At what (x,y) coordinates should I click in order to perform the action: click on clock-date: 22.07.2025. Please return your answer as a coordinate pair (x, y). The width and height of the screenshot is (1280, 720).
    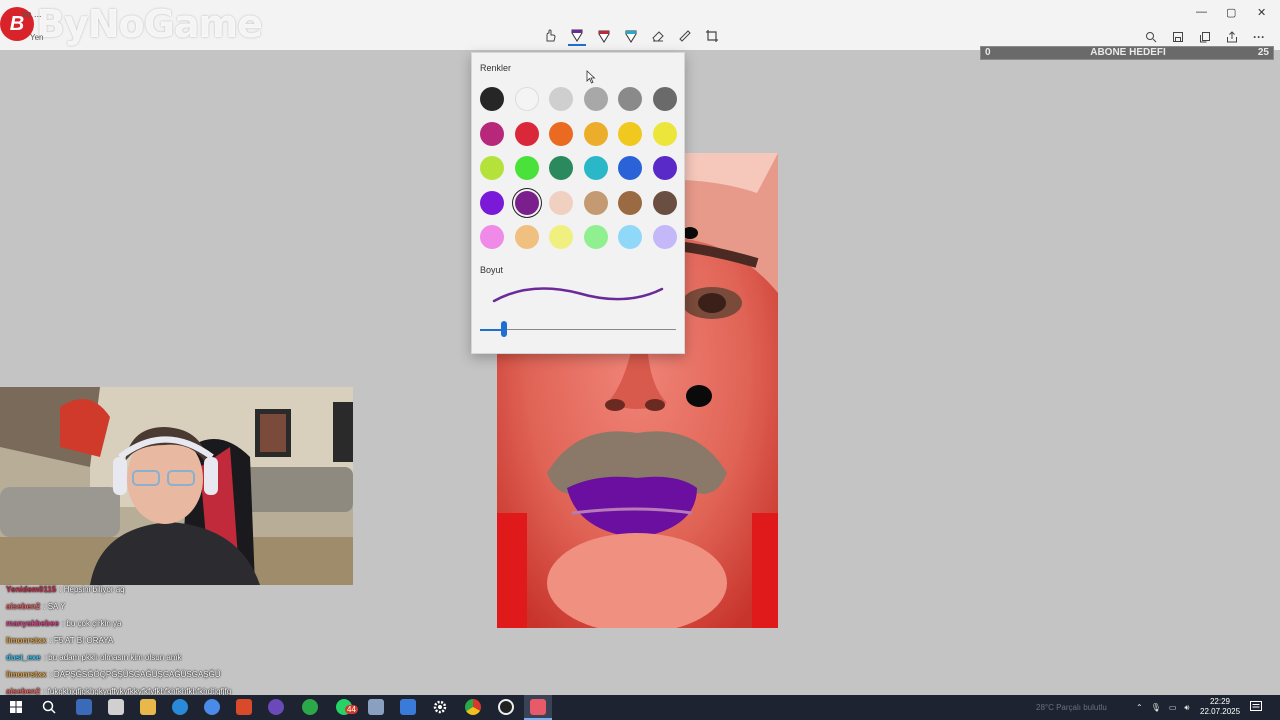
    Looking at the image, I should click on (1220, 711).